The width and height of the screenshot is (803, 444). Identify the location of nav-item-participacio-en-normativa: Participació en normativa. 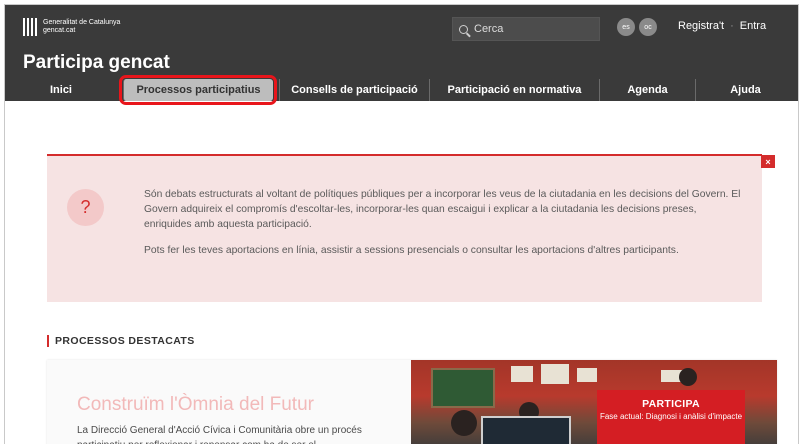
(514, 90).